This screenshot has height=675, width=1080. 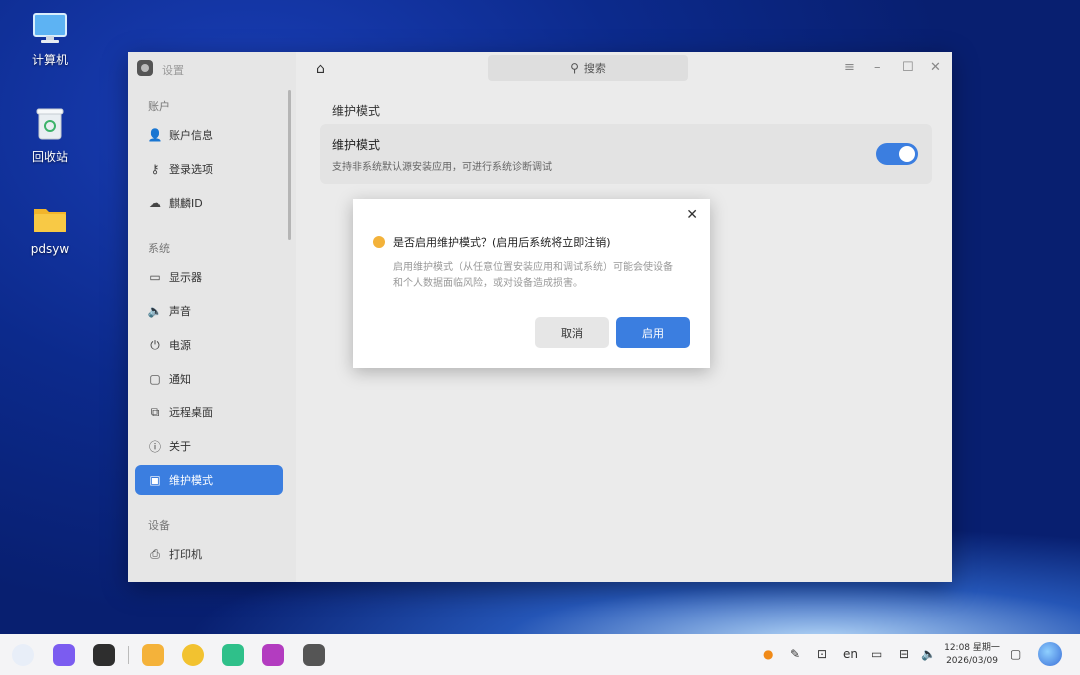 I want to click on computer-icon, so click(x=50, y=29).